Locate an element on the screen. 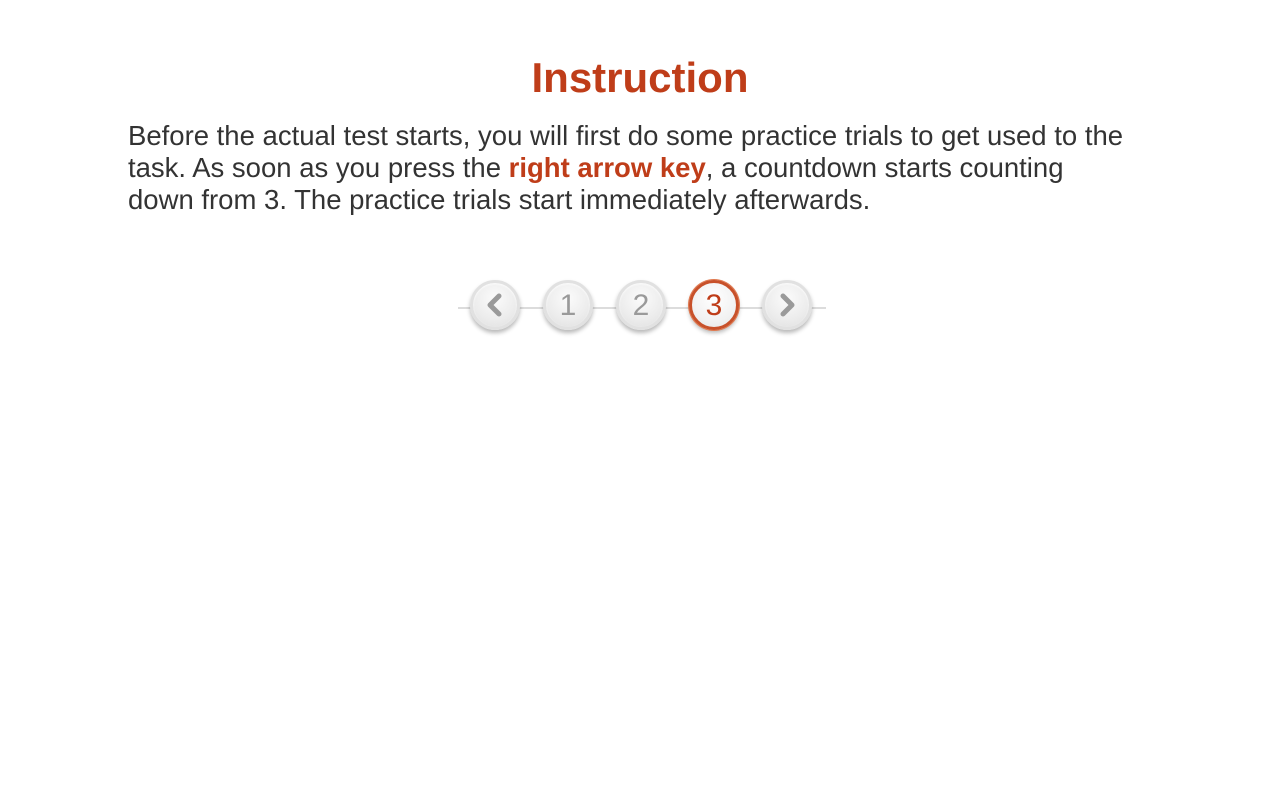 This screenshot has width=1280, height=800. next-page-button is located at coordinates (787, 305).